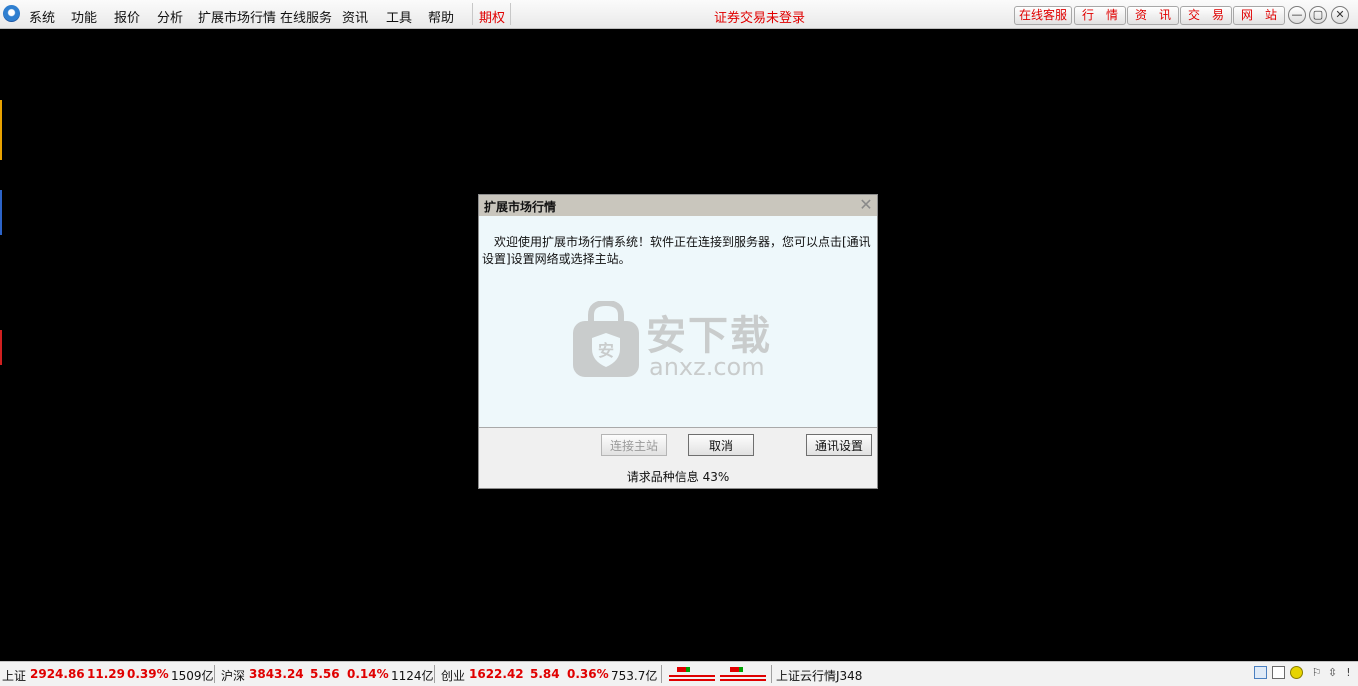  I want to click on cy-index-name: 创业, so click(453, 675).